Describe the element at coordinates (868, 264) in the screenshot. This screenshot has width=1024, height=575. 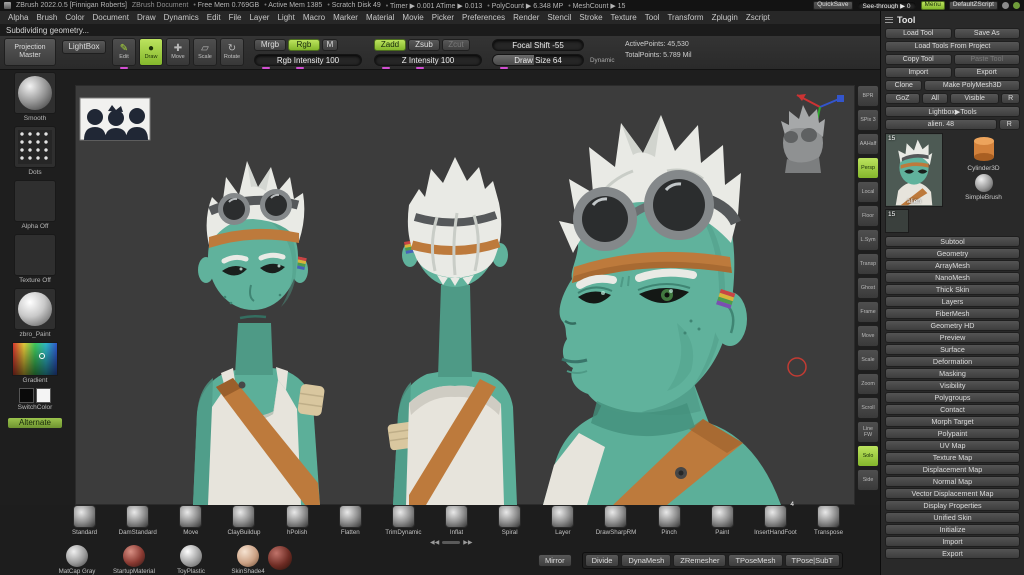
I see `shelf-toggle-button: Transp` at that location.